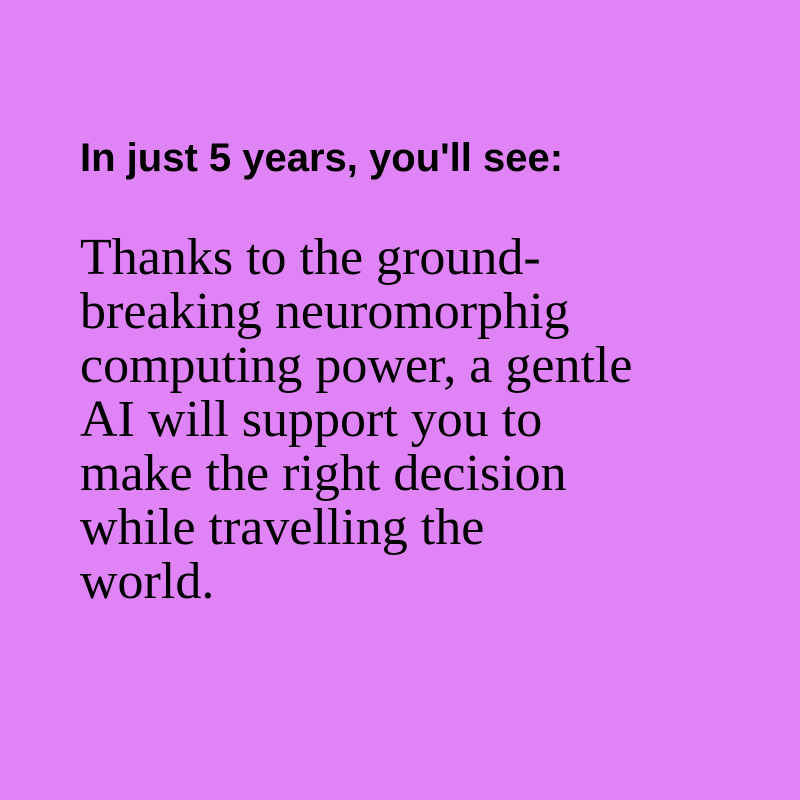 This screenshot has width=800, height=800. Describe the element at coordinates (282, 527) in the screenshot. I see `body-line: while travelling the` at that location.